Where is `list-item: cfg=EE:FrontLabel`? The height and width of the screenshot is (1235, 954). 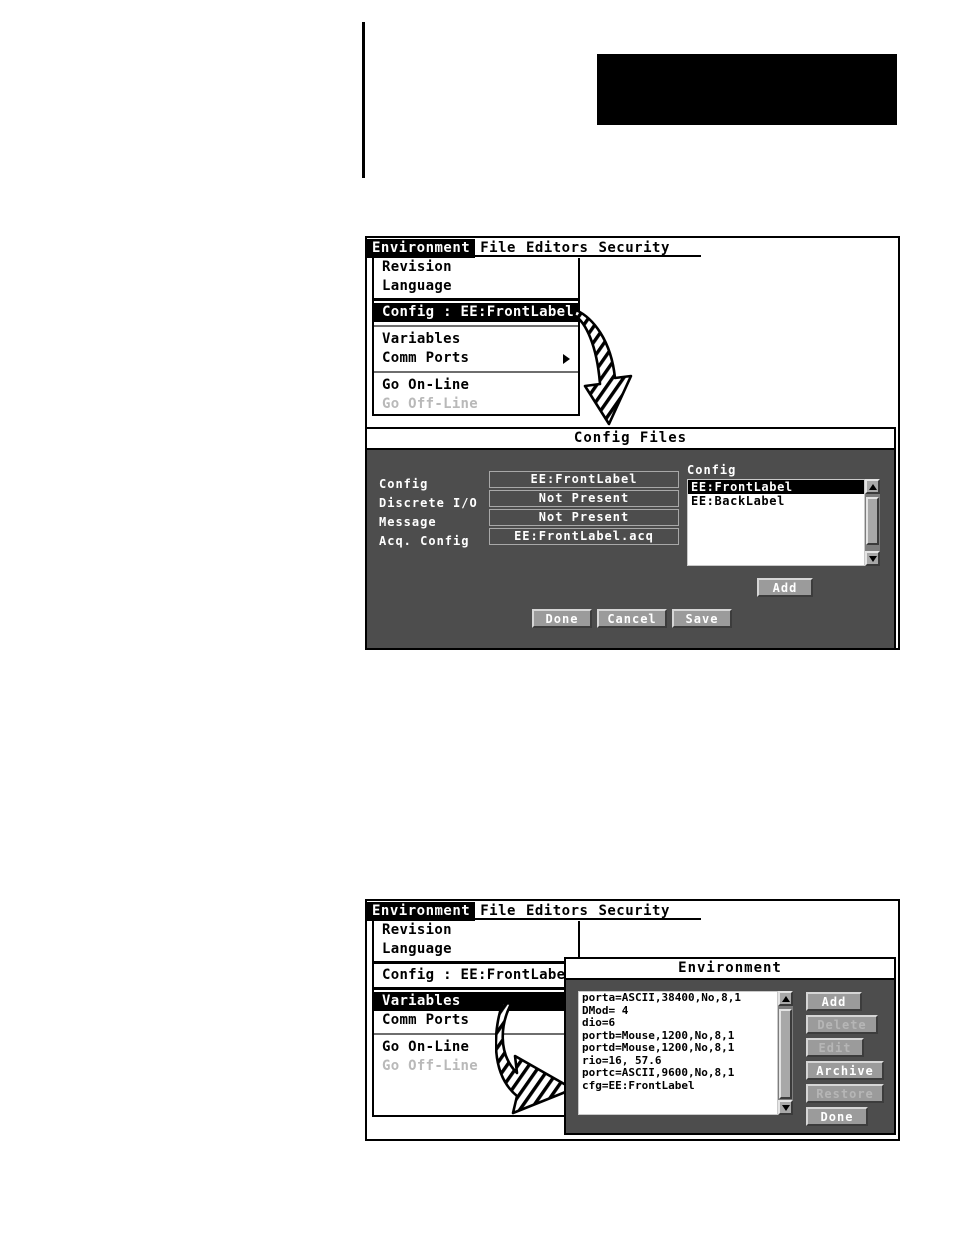
list-item: cfg=EE:FrontLabel is located at coordinates (678, 1086).